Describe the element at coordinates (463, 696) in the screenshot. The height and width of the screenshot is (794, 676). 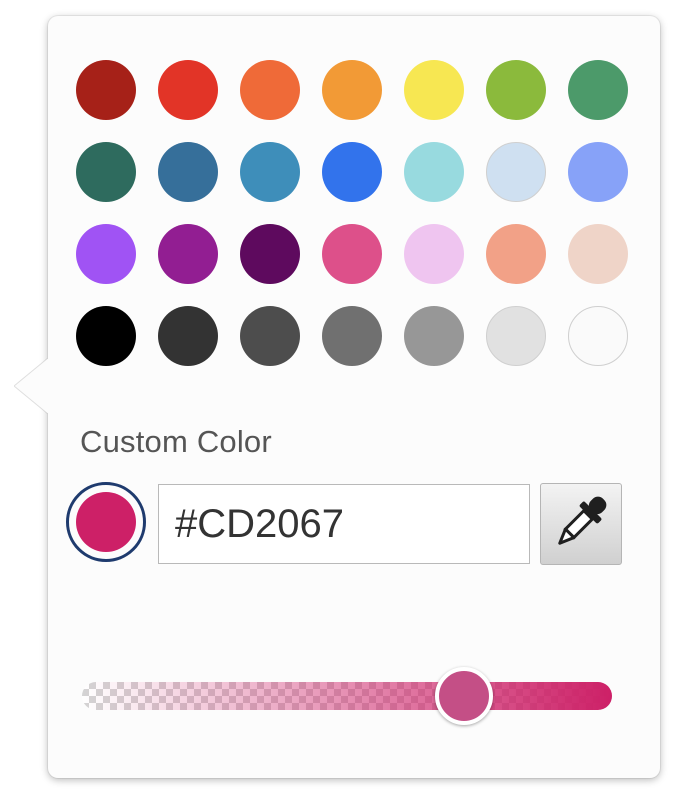
I see `opacity-slider-thumb` at that location.